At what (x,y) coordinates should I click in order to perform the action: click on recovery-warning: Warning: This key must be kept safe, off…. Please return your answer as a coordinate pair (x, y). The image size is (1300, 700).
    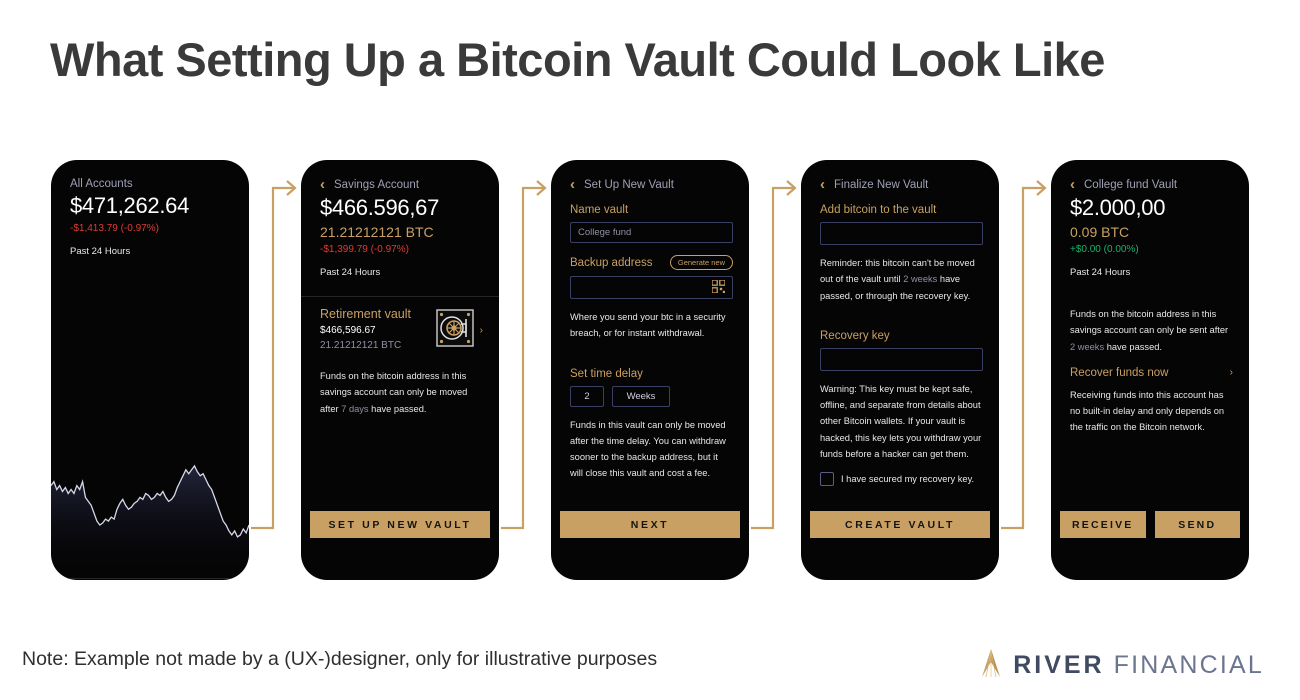
    Looking at the image, I should click on (901, 421).